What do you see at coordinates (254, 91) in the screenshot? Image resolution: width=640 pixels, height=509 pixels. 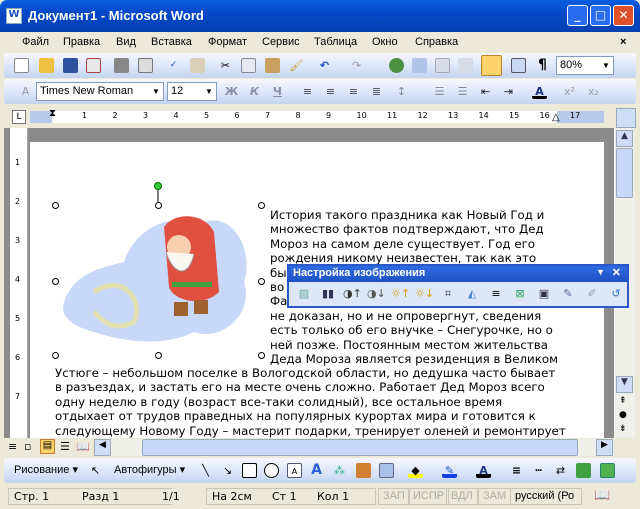 I see `italic-button: К` at bounding box center [254, 91].